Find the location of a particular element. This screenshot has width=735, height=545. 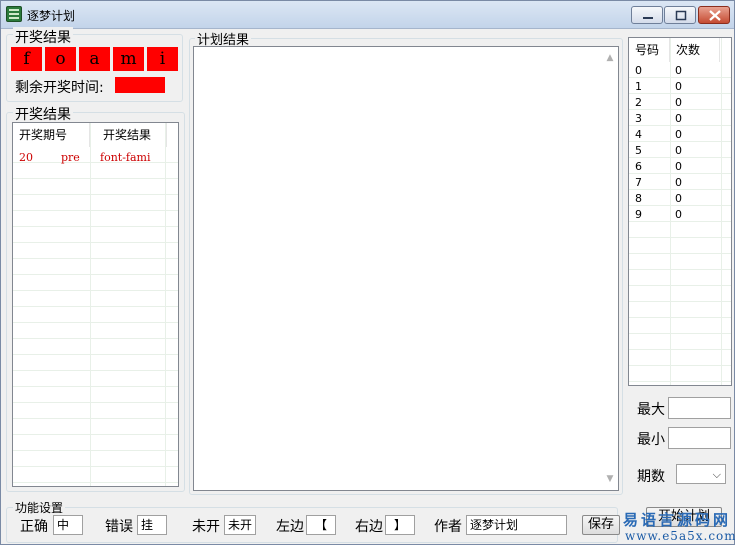

watermark-cn: 易语言源码网 is located at coordinates (677, 520).